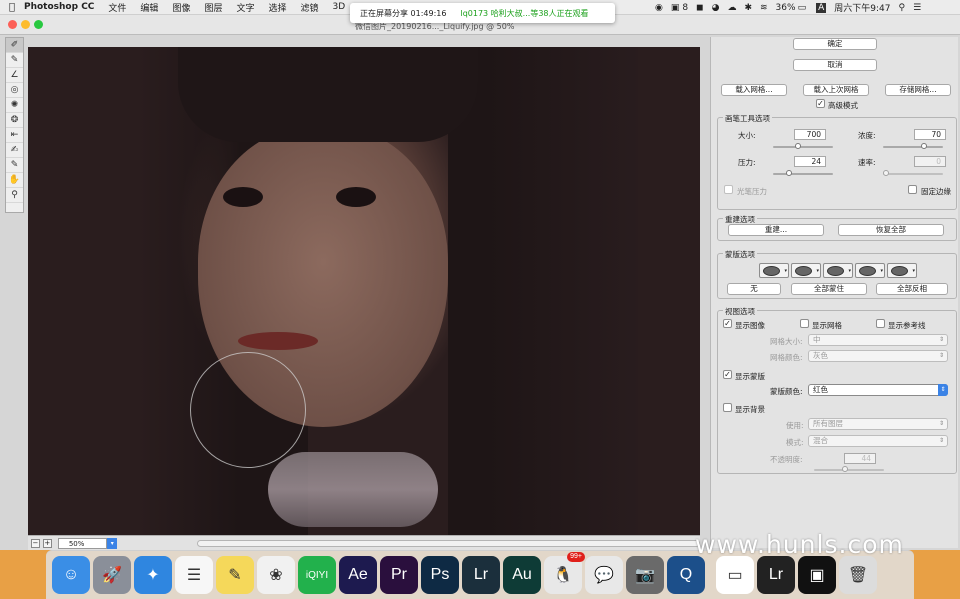  What do you see at coordinates (112, 543) in the screenshot?
I see `zoom-dropdown-icon: ▾` at bounding box center [112, 543].